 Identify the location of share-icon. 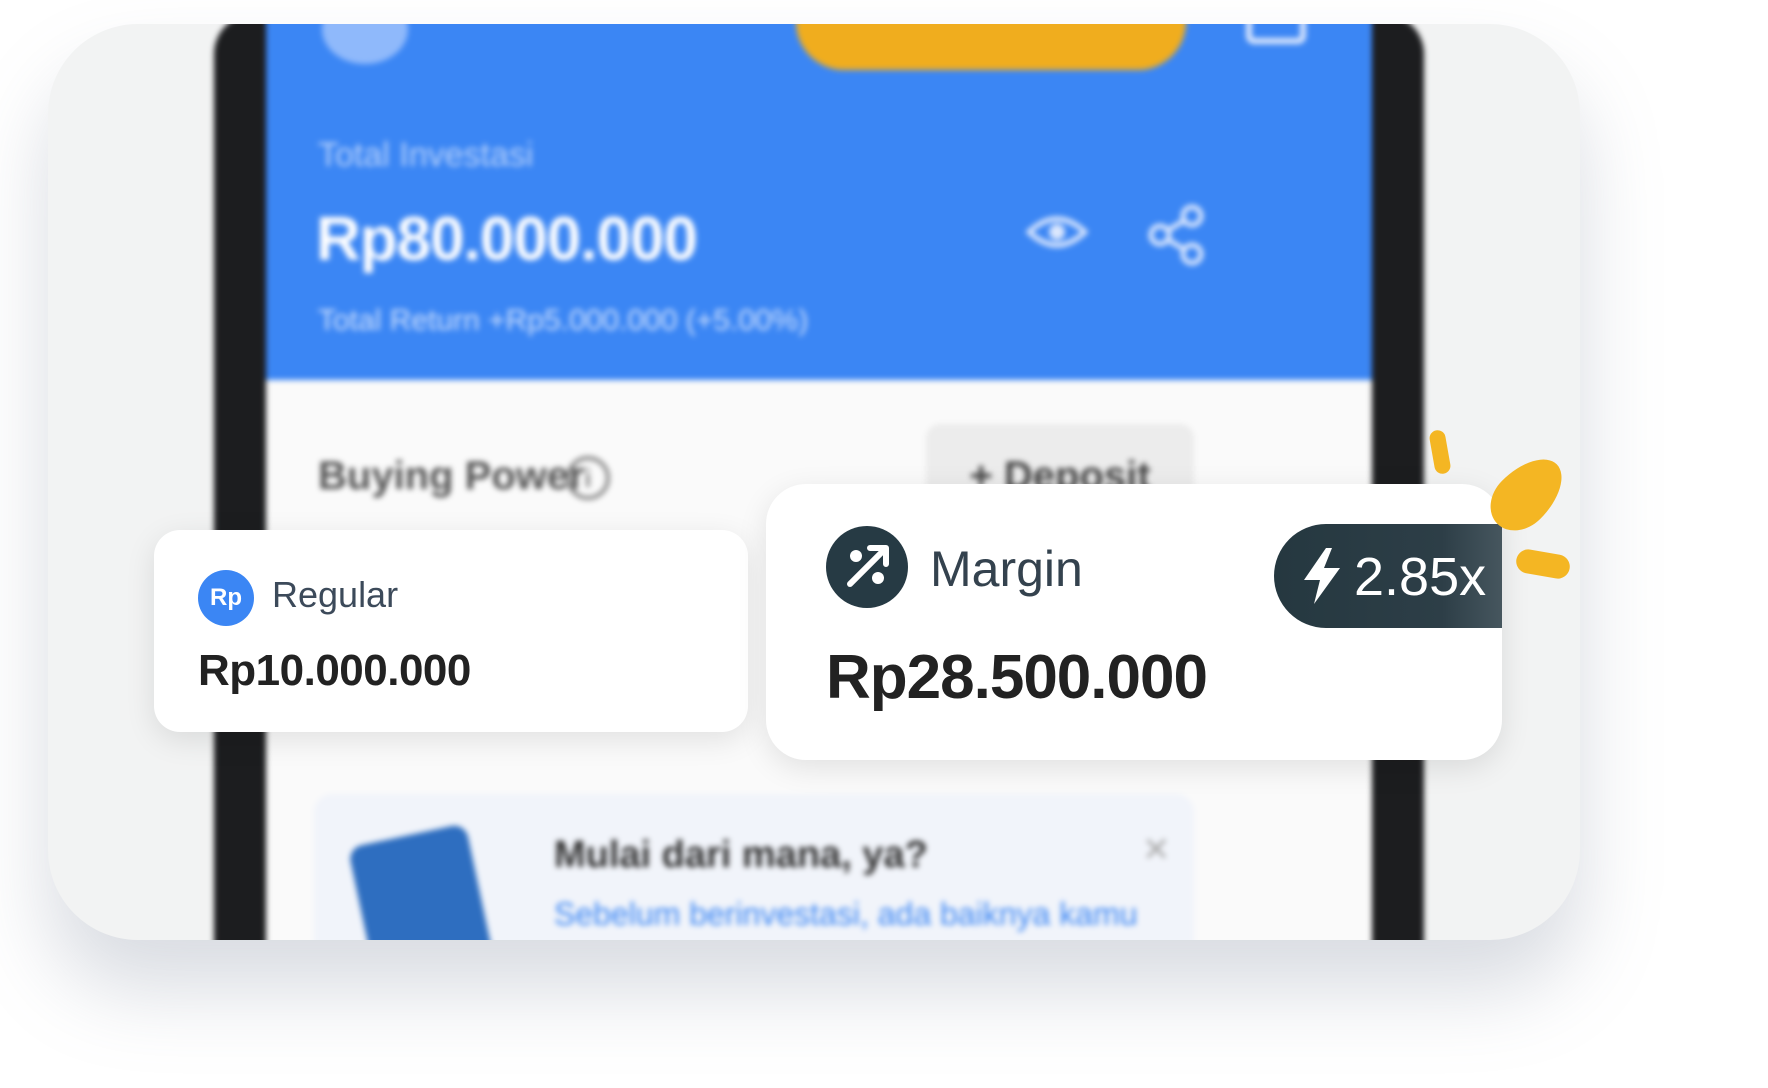
(1177, 235).